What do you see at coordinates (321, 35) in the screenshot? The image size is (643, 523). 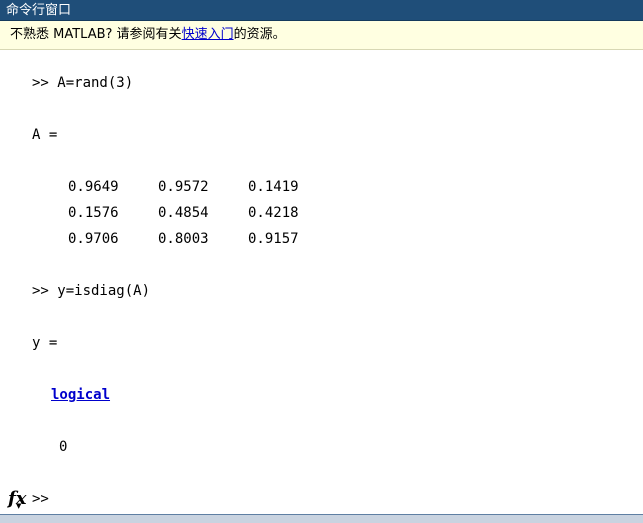 I see `getting-started-infobar: 不熟悉 MATLAB? 请参阅有关快速入门的资源。` at bounding box center [321, 35].